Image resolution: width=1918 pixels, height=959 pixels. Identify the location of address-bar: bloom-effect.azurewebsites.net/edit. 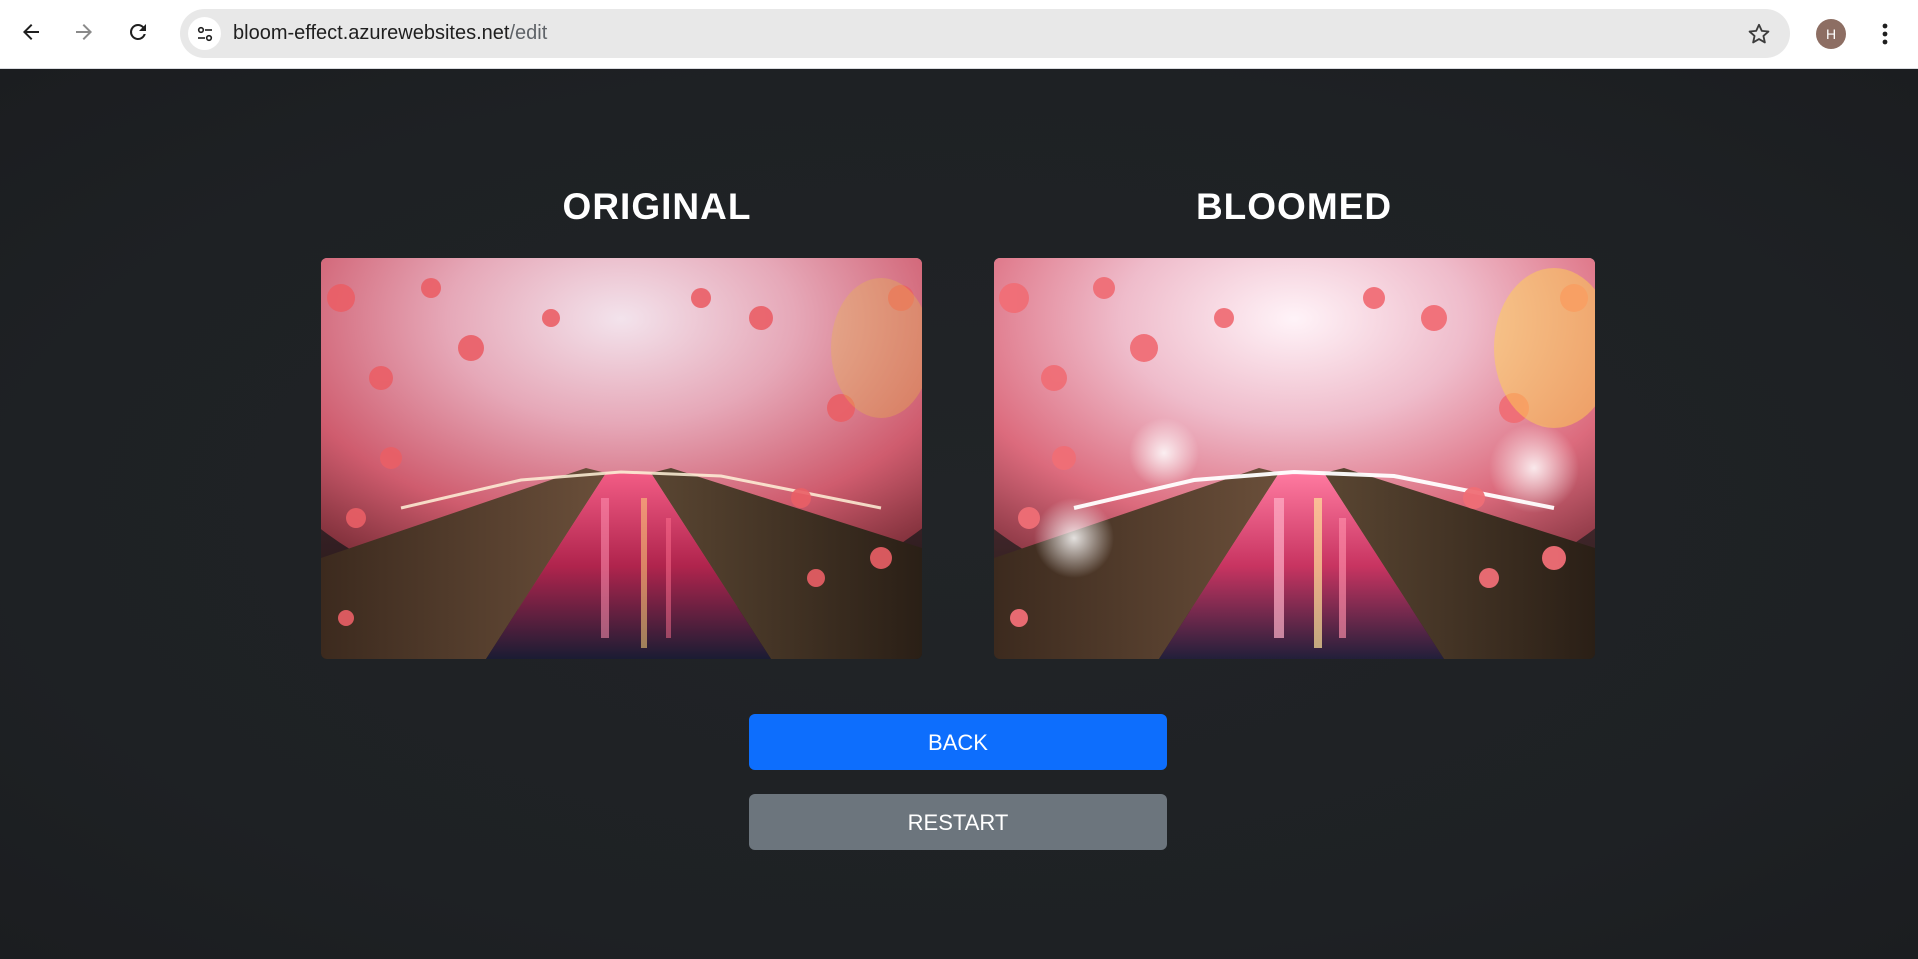
(985, 33).